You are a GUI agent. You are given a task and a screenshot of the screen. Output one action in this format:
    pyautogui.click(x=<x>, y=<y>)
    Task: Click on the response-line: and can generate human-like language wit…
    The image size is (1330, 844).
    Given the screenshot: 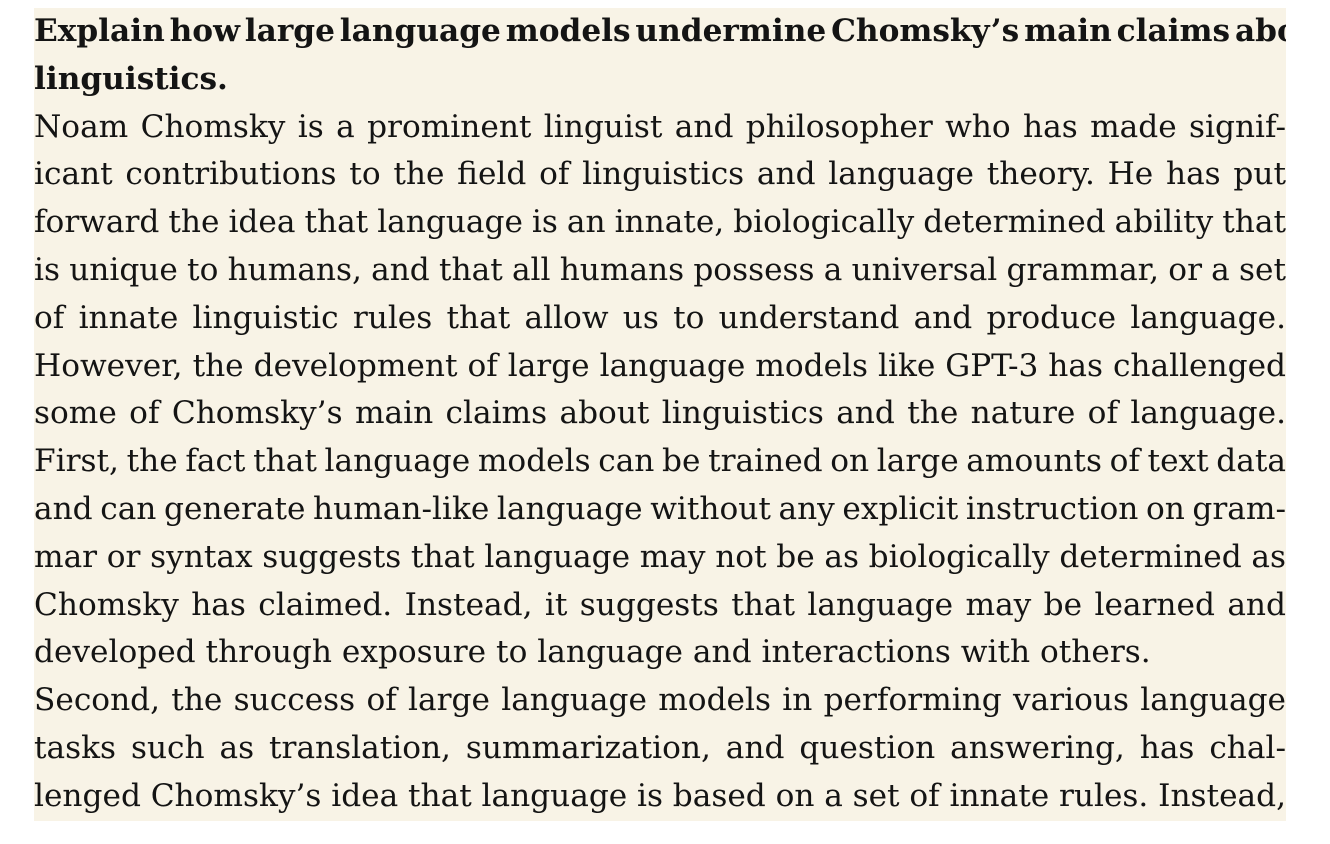 What is the action you would take?
    pyautogui.click(x=660, y=508)
    